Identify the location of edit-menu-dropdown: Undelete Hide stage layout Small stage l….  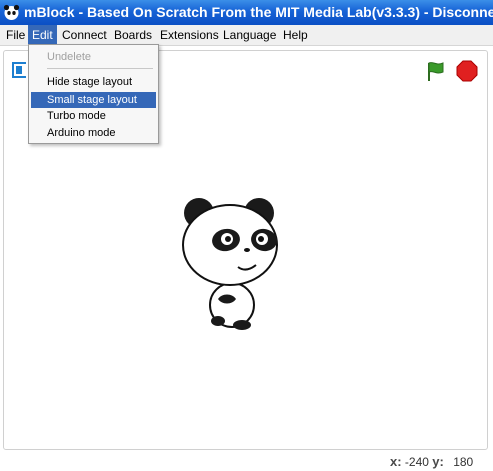
(93, 94).